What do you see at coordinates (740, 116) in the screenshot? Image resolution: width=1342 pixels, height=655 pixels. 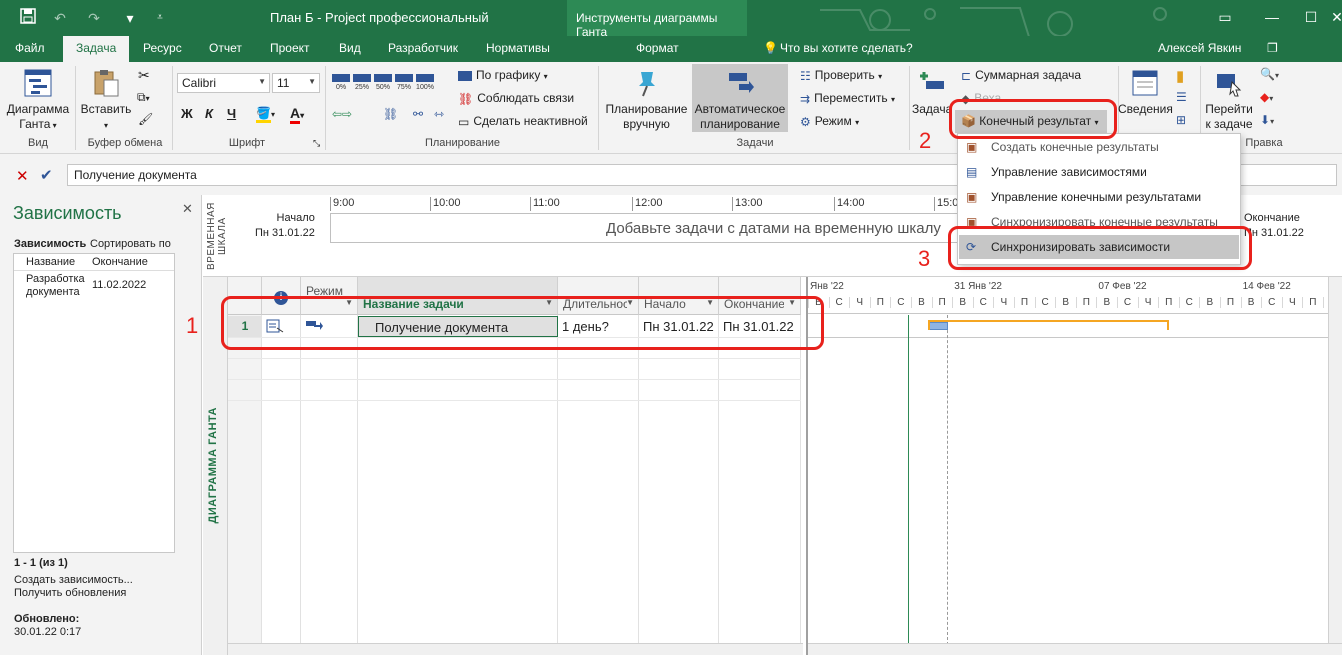 I see `auto-schedule-label: Автоматическое планирование` at bounding box center [740, 116].